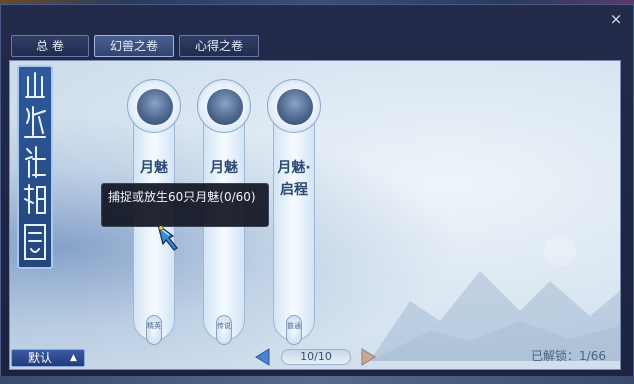 This screenshot has width=634, height=384. I want to click on close-button: ×, so click(616, 19).